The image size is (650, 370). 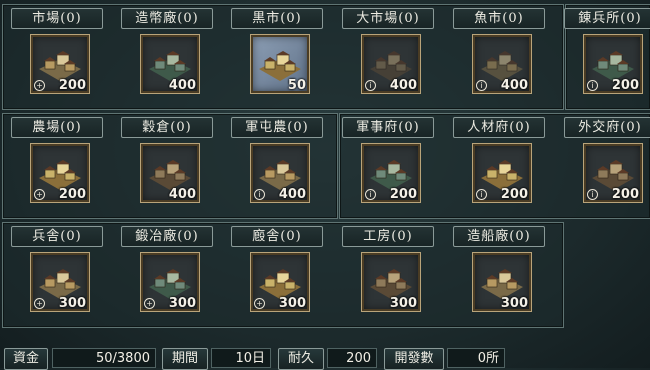 I want to click on facility-label: 軍屯農(0), so click(x=277, y=127).